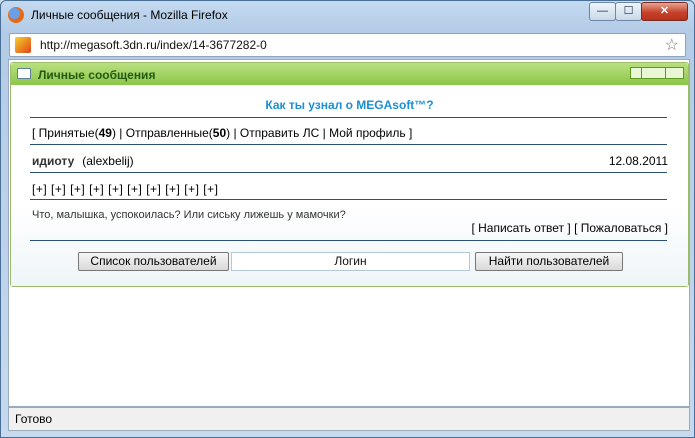  What do you see at coordinates (367, 133) in the screenshot?
I see `nav-profile-link: Мой профиль` at bounding box center [367, 133].